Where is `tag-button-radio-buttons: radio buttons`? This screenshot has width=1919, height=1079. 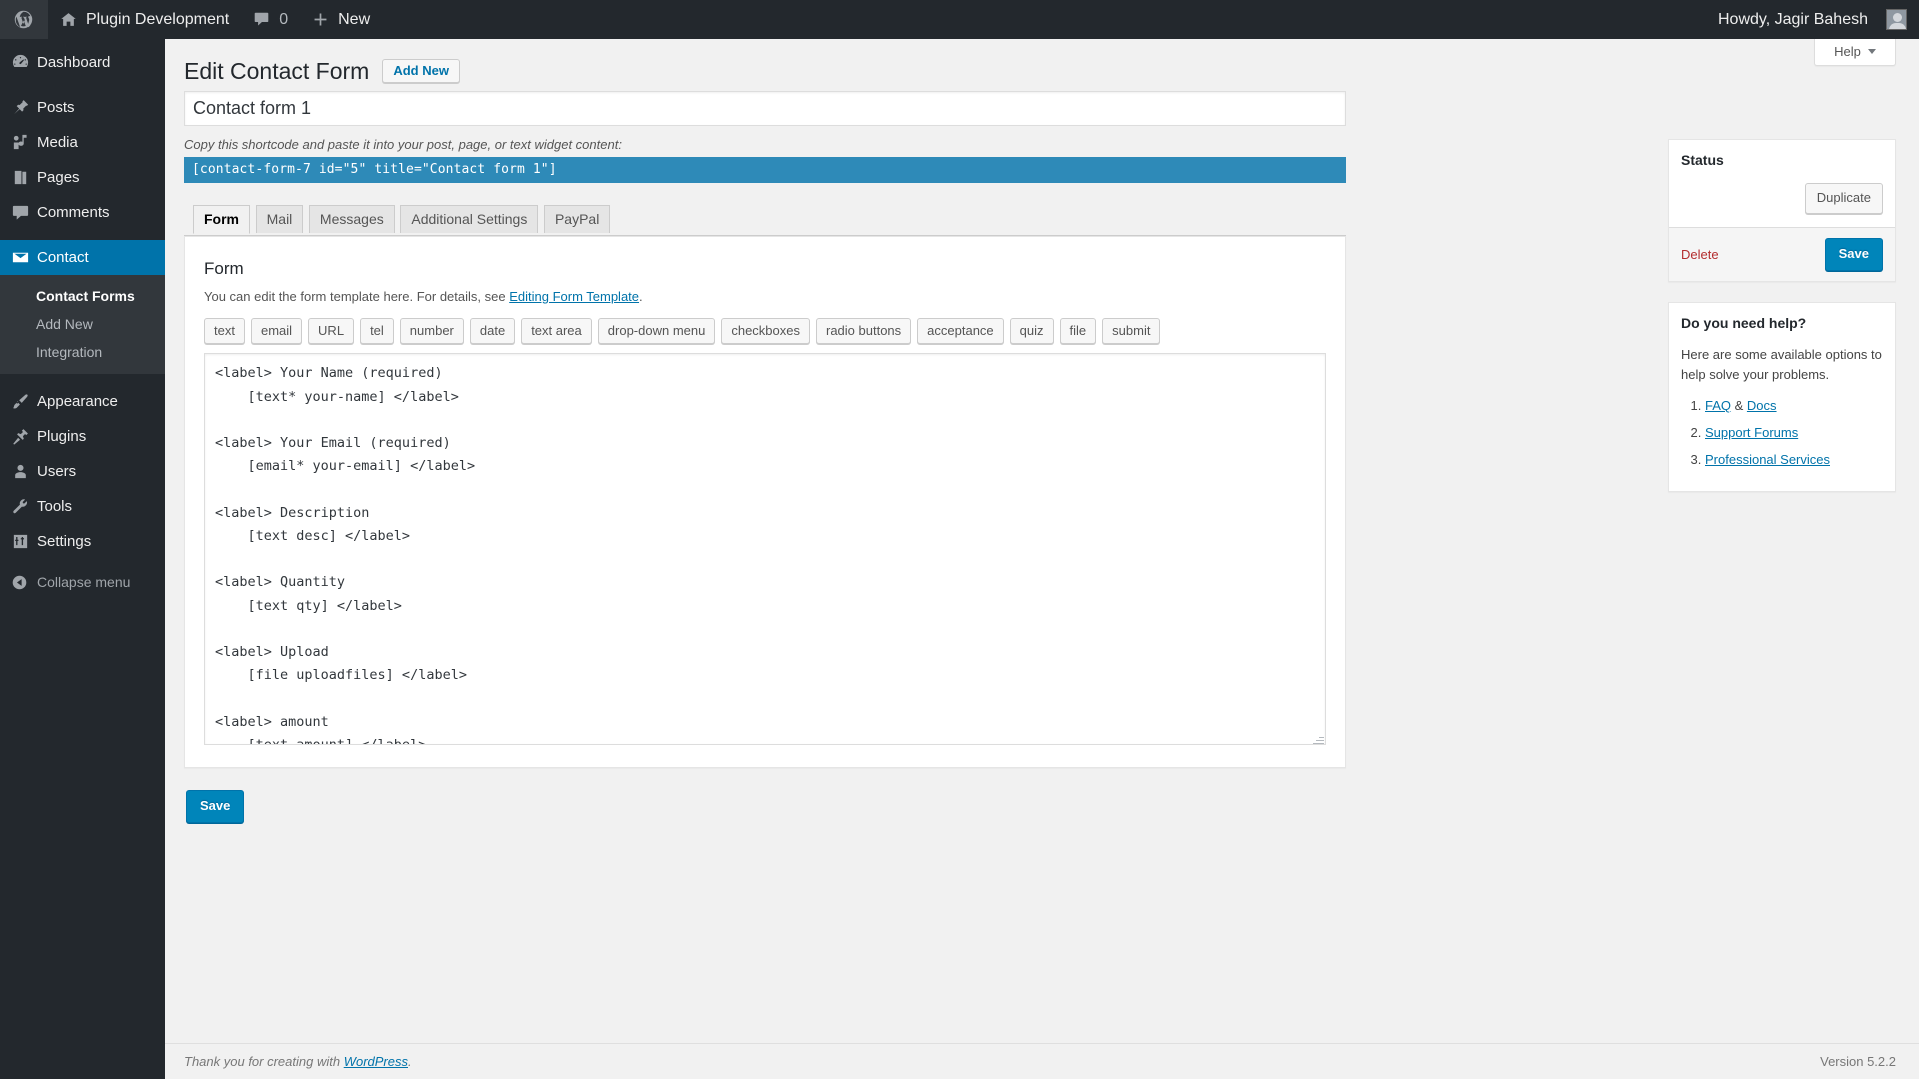 tag-button-radio-buttons: radio buttons is located at coordinates (864, 331).